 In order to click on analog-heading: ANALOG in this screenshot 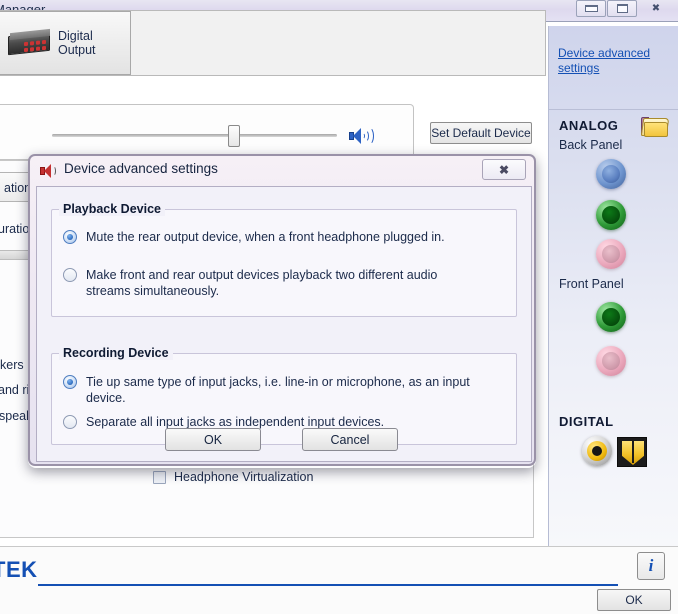, I will do `click(589, 125)`.